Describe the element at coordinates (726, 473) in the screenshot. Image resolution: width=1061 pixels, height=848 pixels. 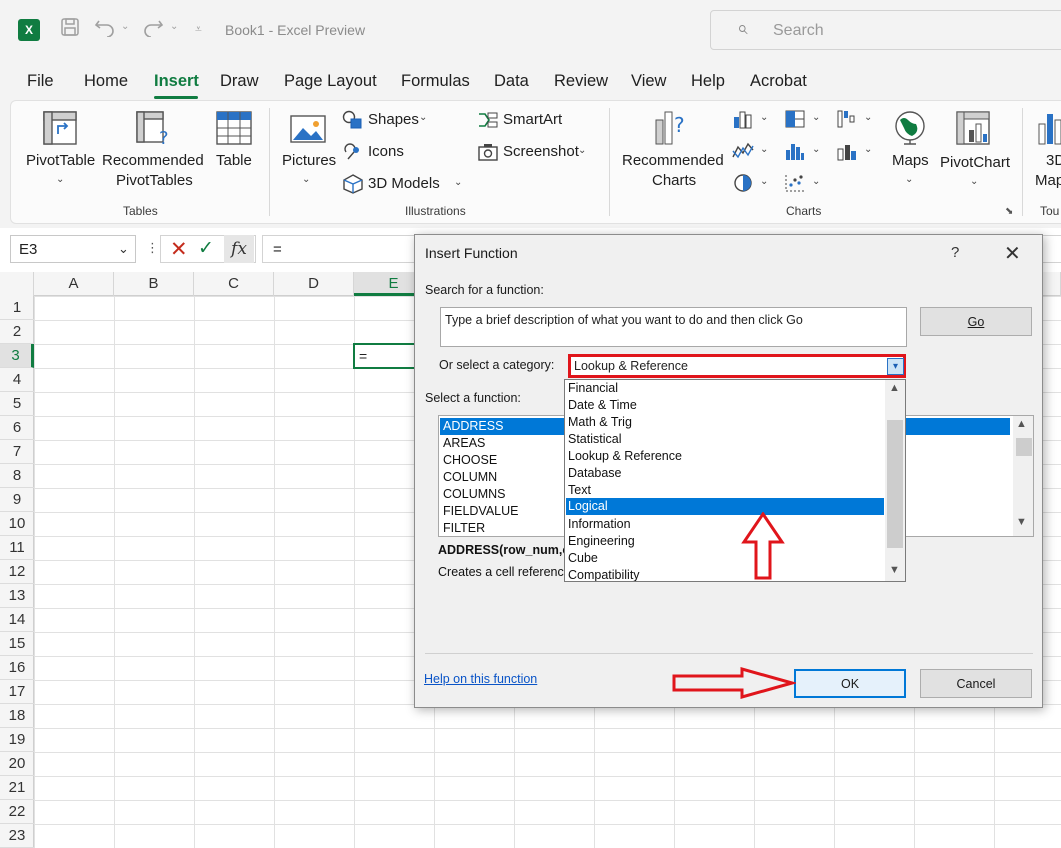
I see `category-option: Database` at that location.